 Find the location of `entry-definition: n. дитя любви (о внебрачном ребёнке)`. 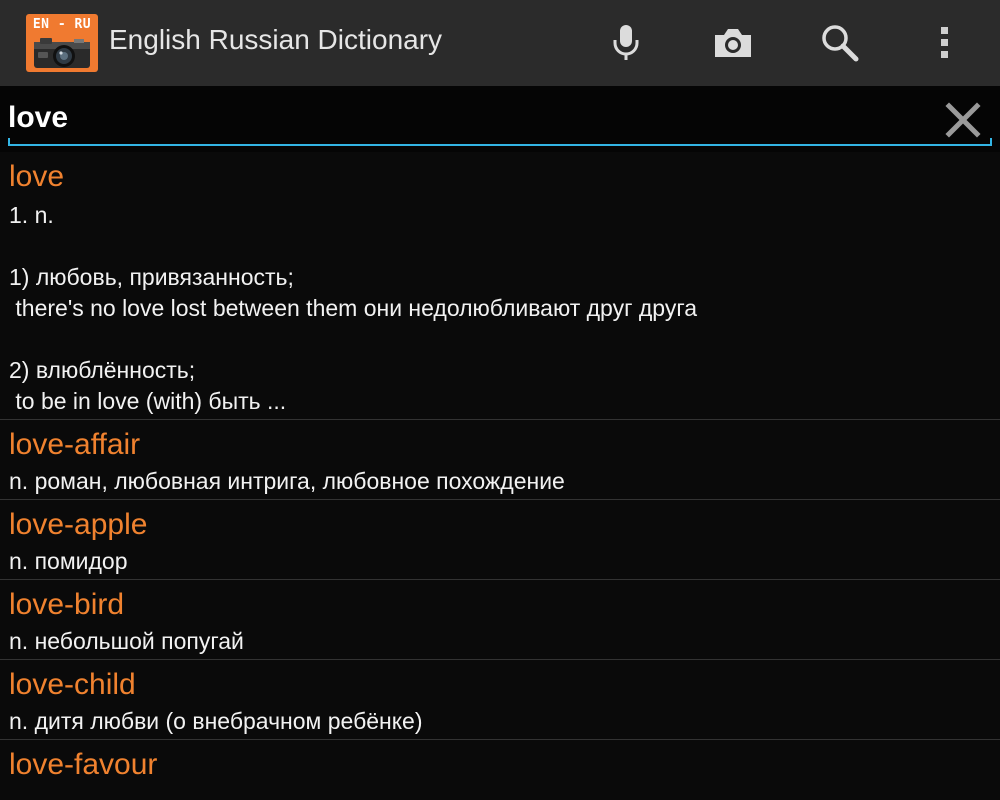

entry-definition: n. дитя любви (о внебрачном ребёнке) is located at coordinates (216, 721).